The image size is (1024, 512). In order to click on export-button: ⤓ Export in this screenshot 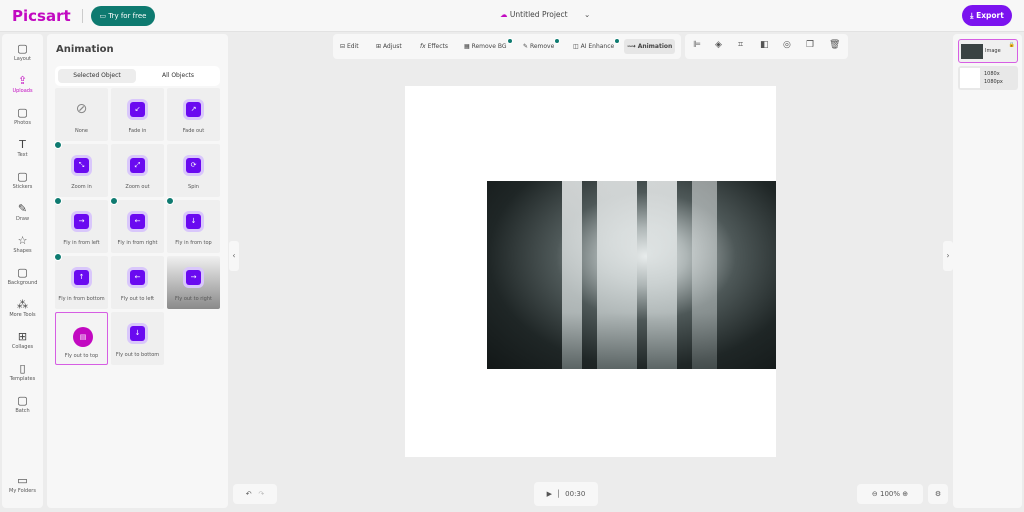, I will do `click(987, 15)`.